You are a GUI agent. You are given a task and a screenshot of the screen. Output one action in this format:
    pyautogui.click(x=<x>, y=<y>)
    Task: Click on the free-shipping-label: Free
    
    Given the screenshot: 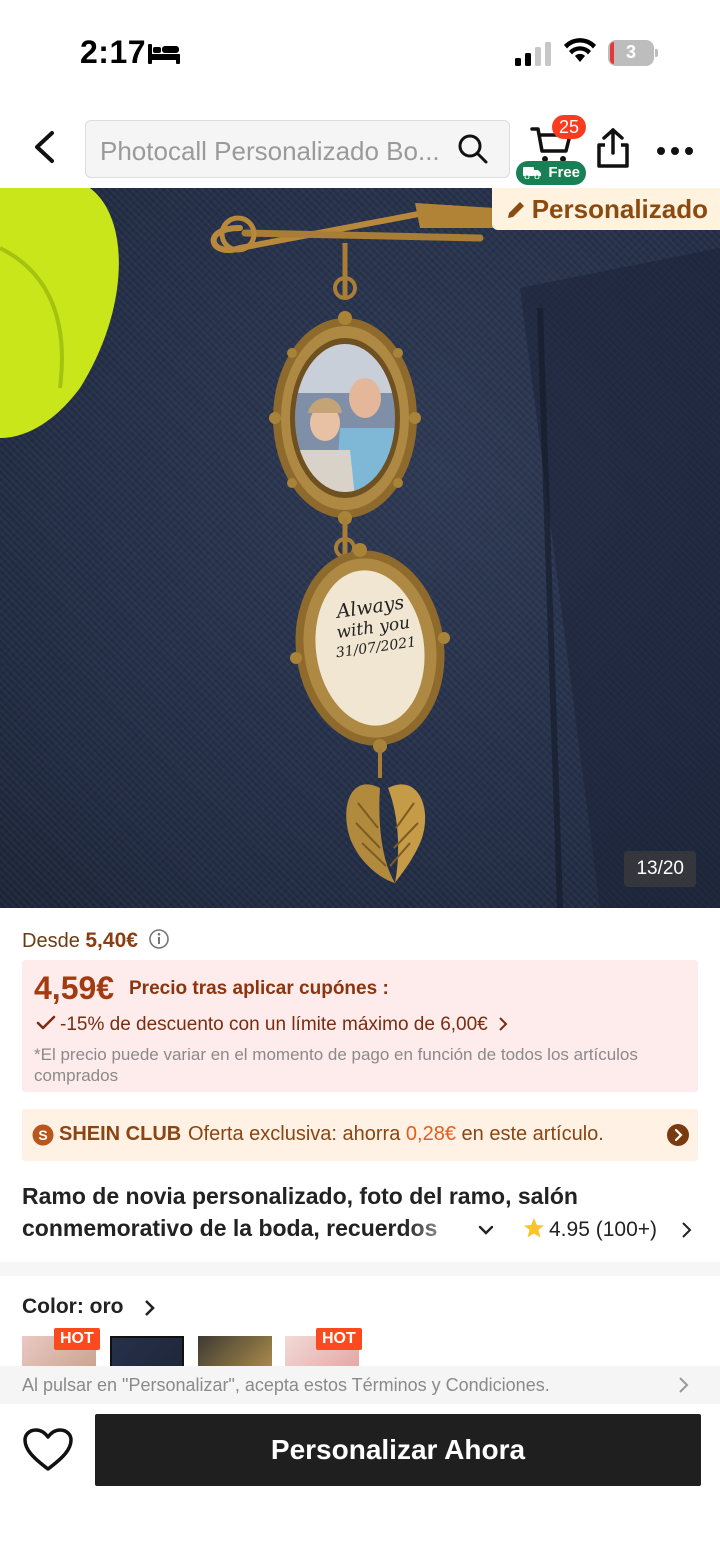 What is the action you would take?
    pyautogui.click(x=564, y=172)
    